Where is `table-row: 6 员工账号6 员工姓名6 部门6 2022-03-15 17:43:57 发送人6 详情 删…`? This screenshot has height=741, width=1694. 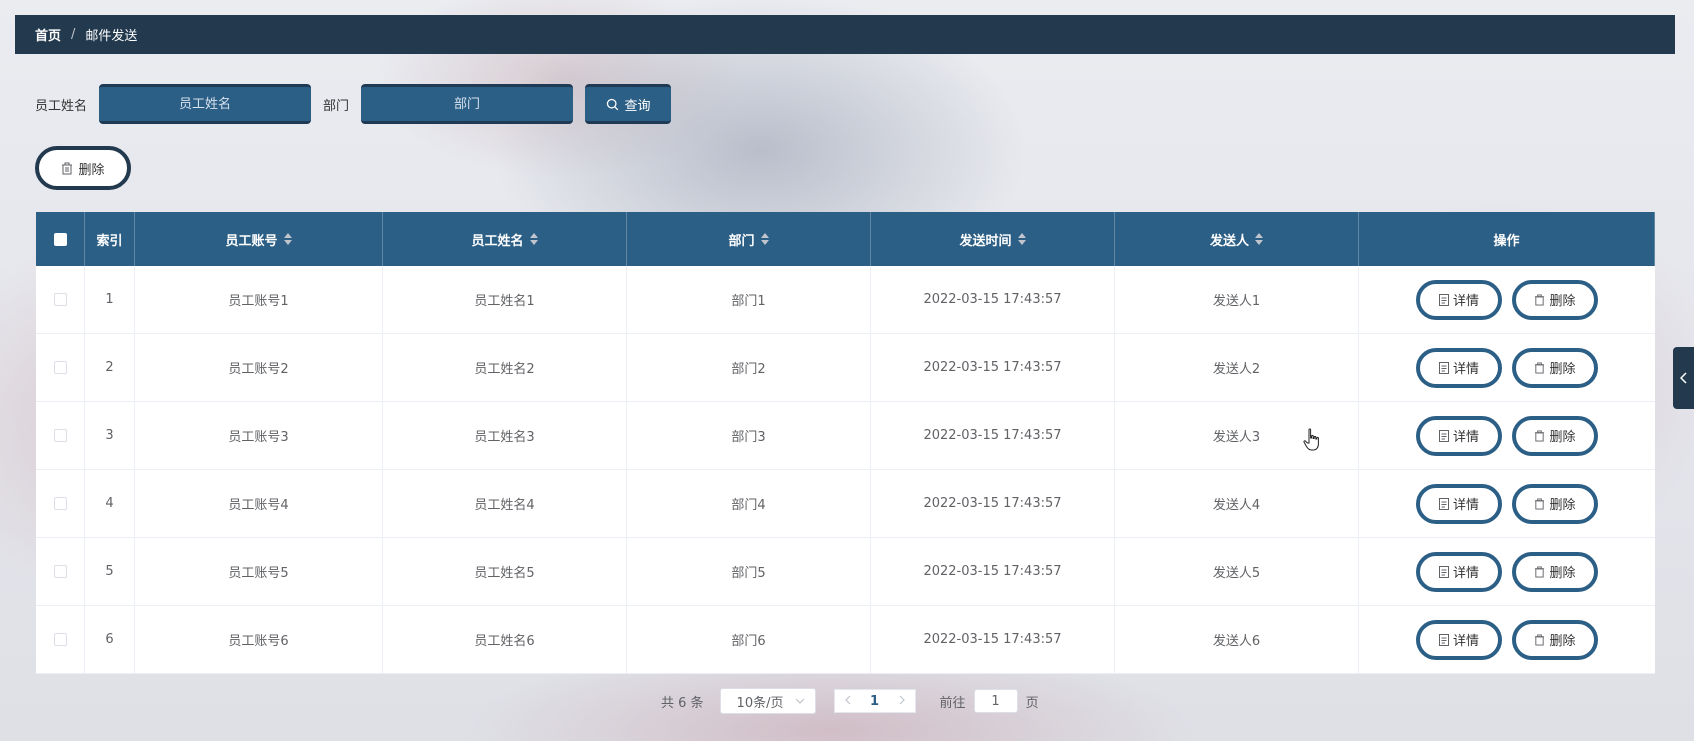 table-row: 6 员工账号6 员工姓名6 部门6 2022-03-15 17:43:57 发送人6 详情 删… is located at coordinates (845, 640).